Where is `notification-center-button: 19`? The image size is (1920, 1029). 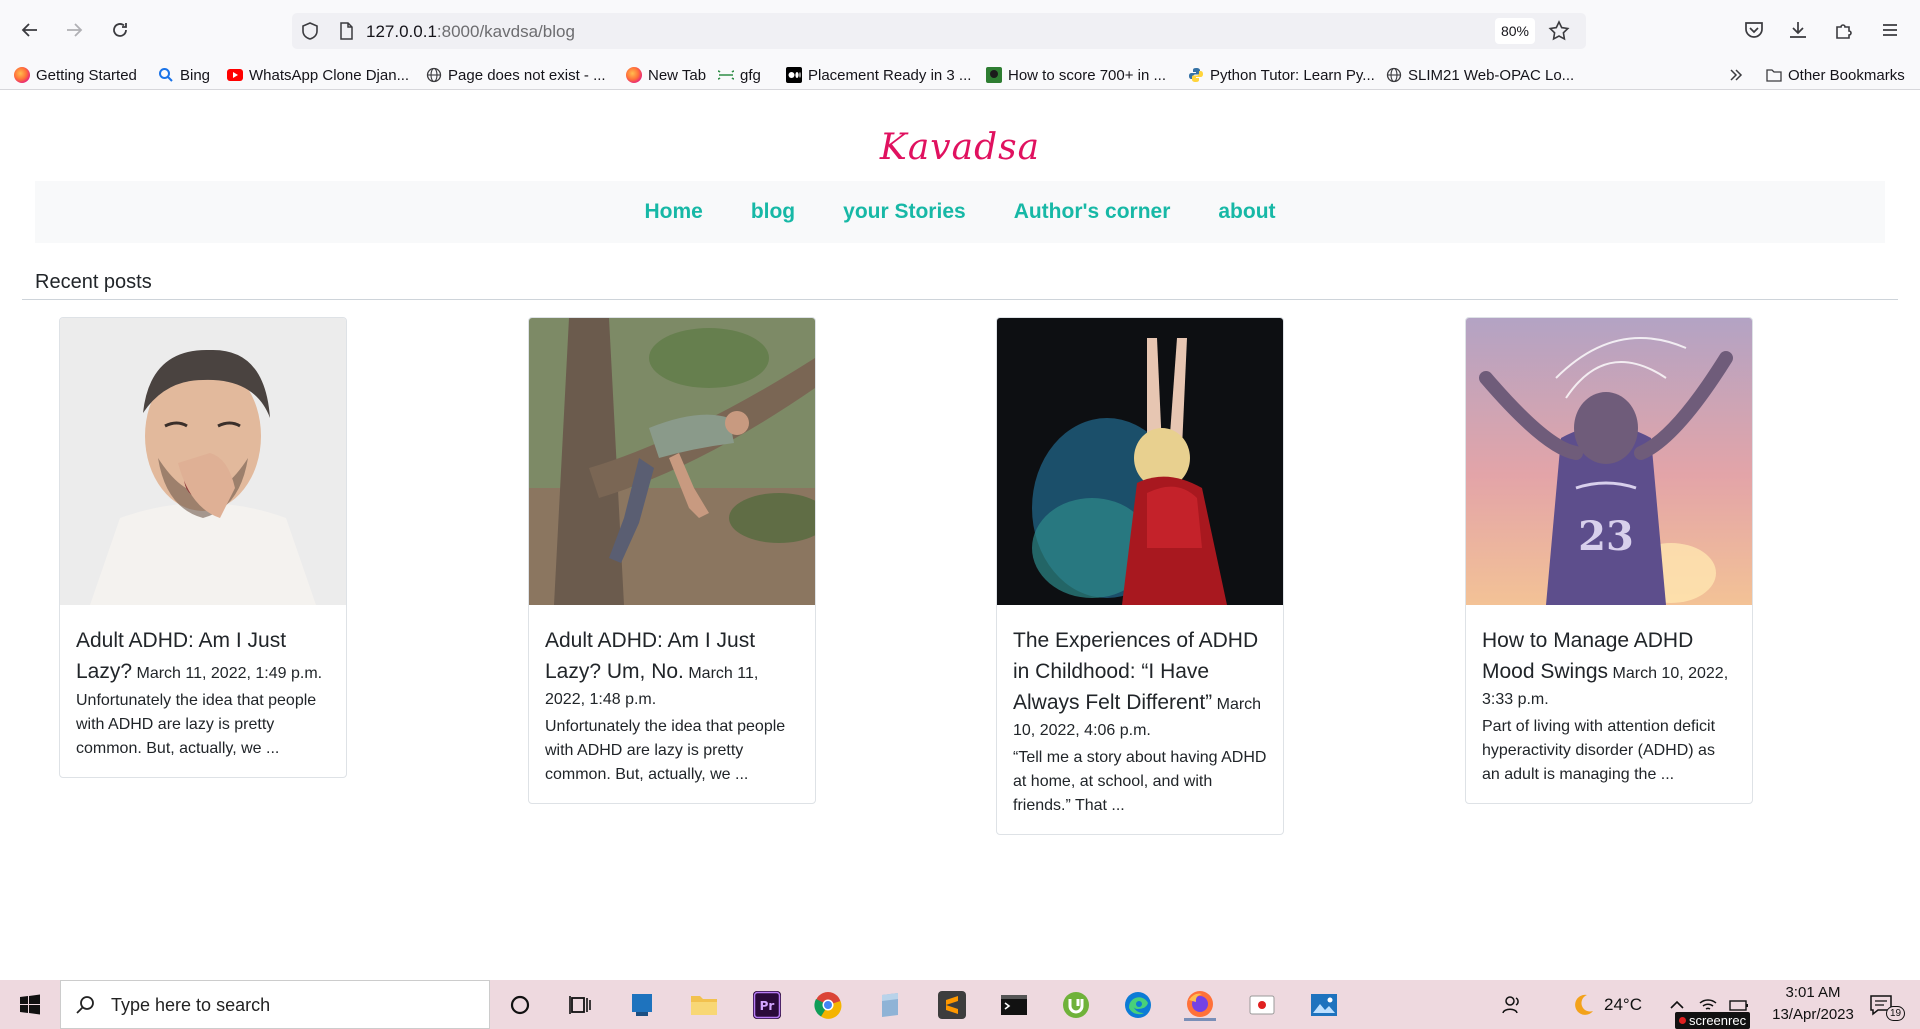
notification-center-button: 19 is located at coordinates (1887, 1004).